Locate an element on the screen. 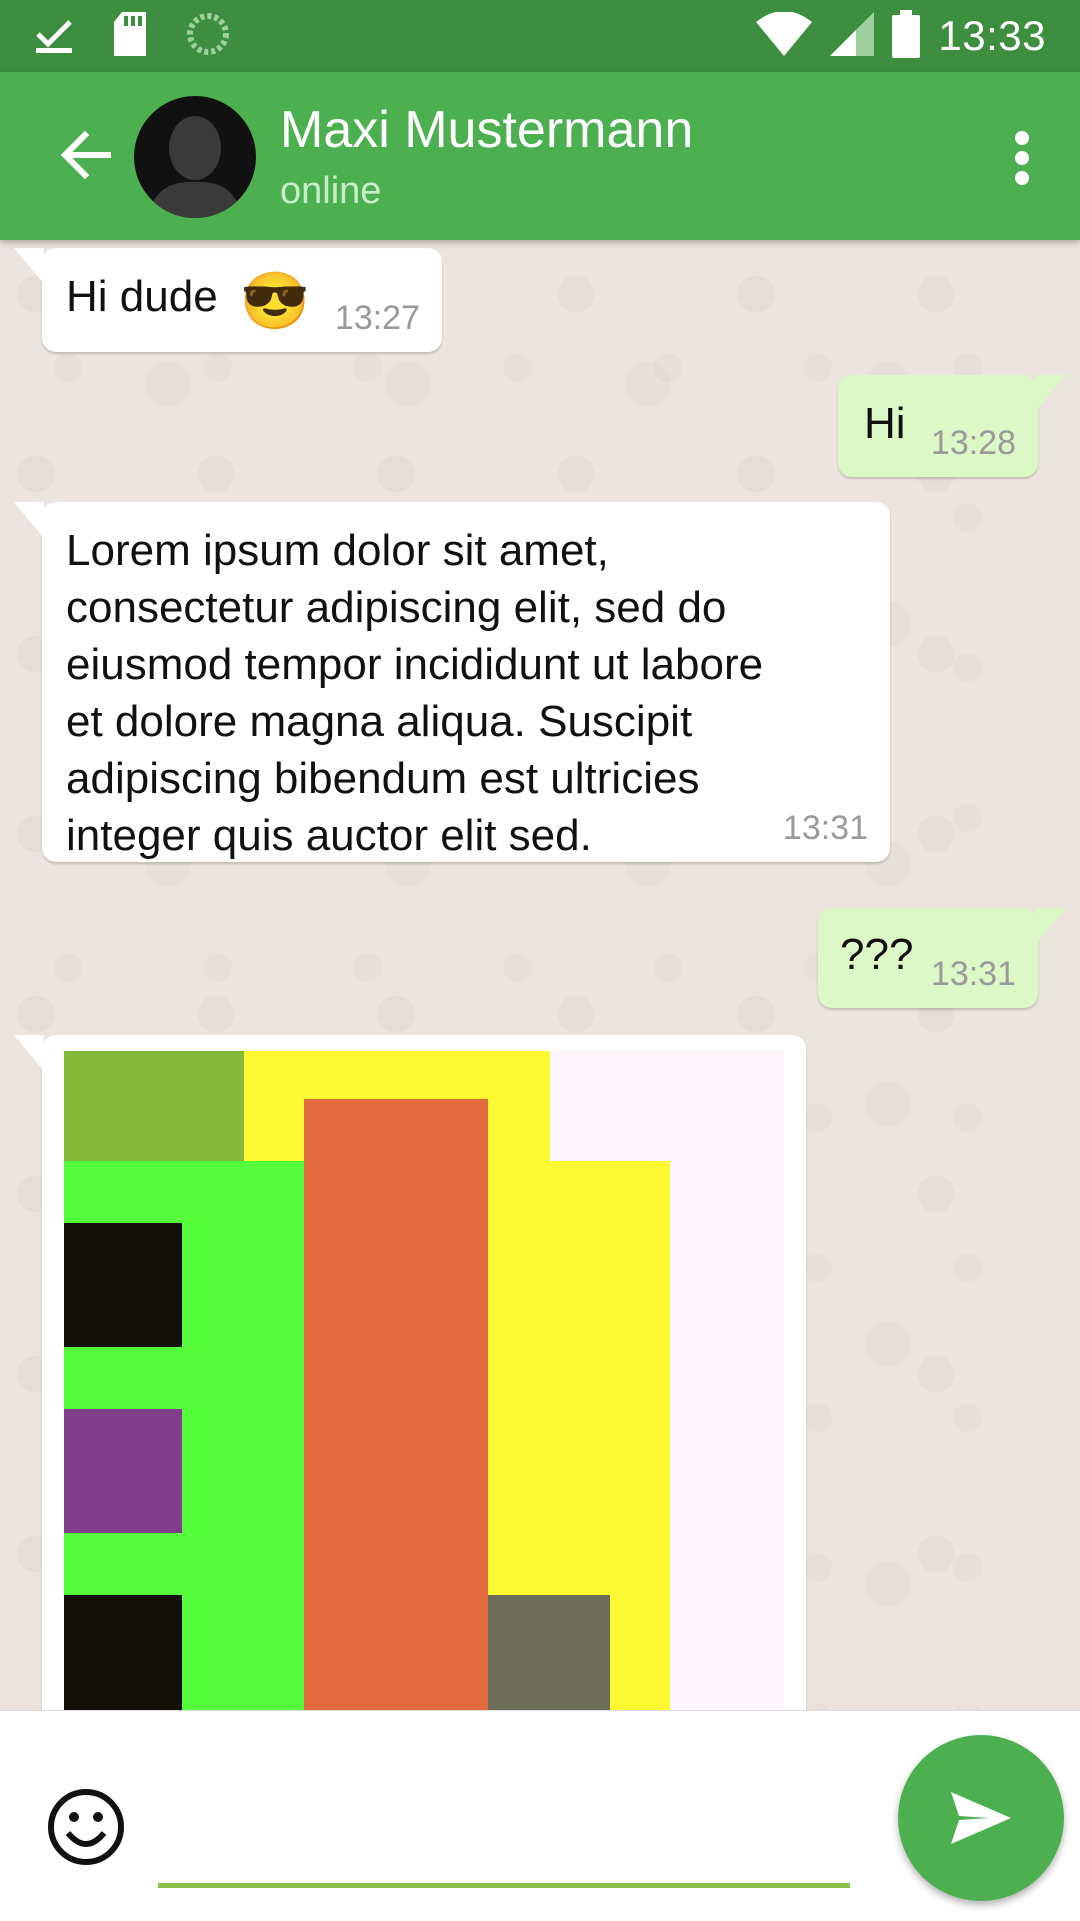 This screenshot has height=1921, width=1080. status-left-icons is located at coordinates (132, 36).